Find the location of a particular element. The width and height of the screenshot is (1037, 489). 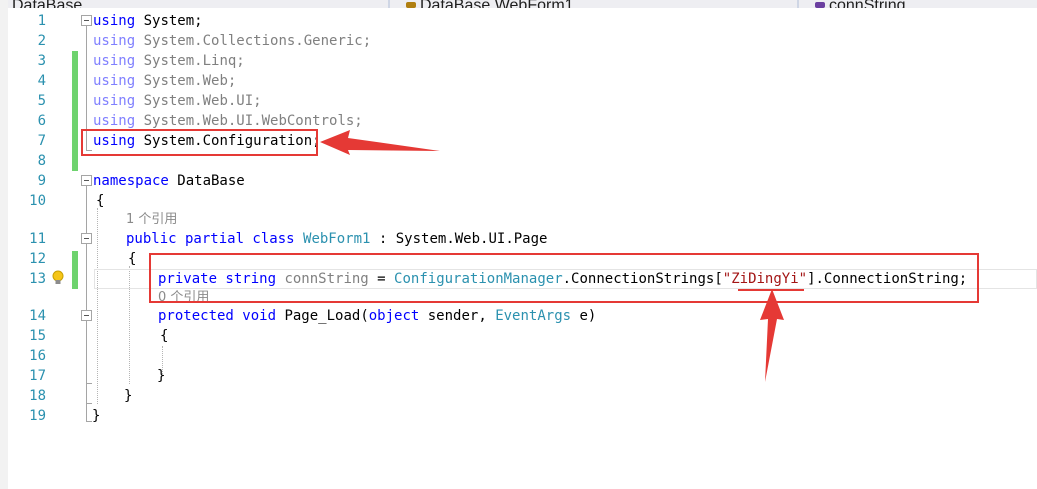

arrow-left is located at coordinates (380, 142).